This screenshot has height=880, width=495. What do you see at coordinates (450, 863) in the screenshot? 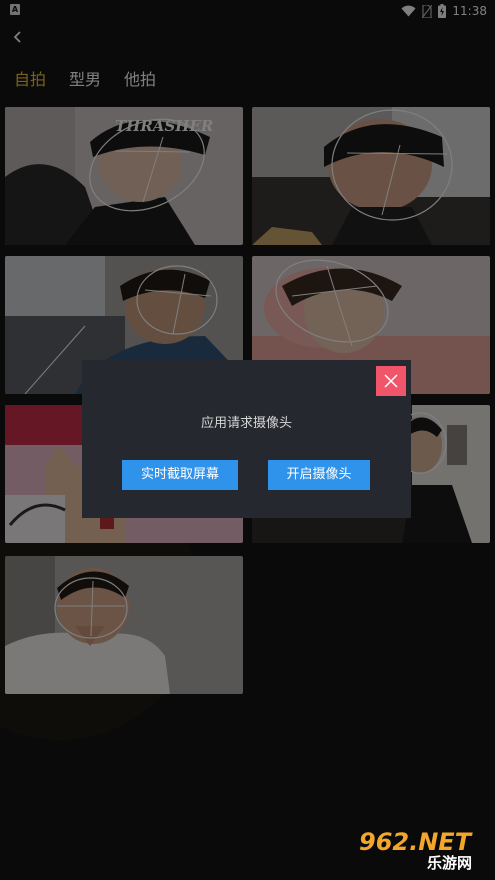
I see `watermark-site: 乐游网` at bounding box center [450, 863].